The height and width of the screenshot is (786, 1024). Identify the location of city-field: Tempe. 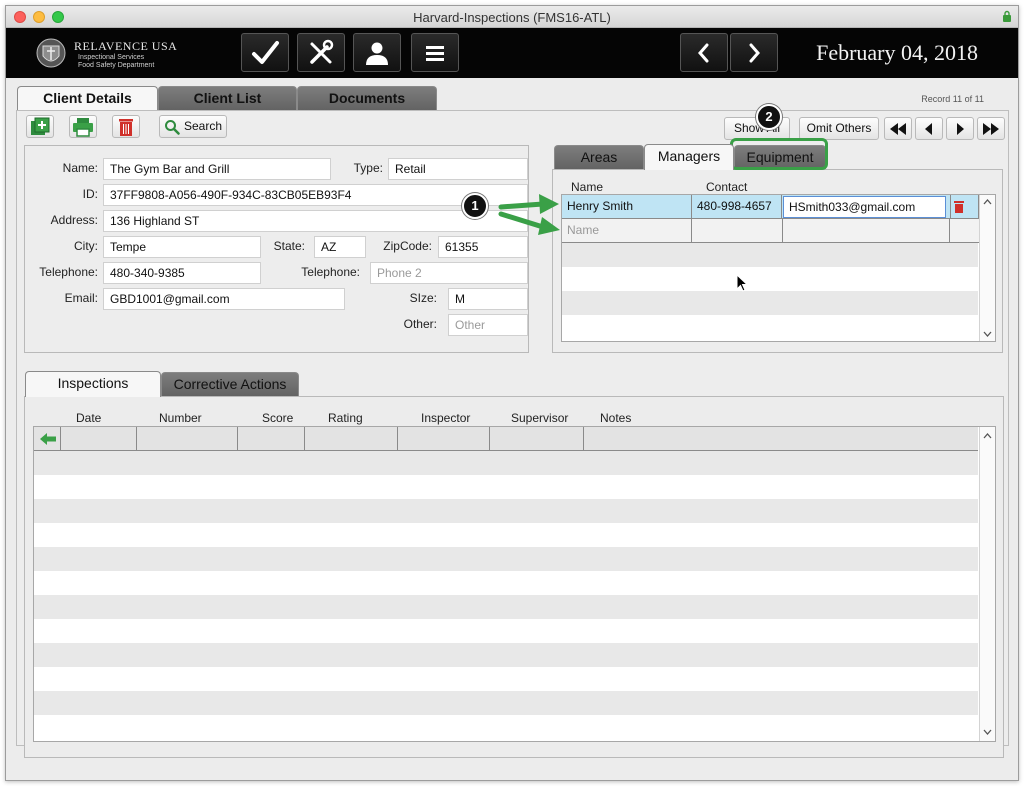
(182, 247).